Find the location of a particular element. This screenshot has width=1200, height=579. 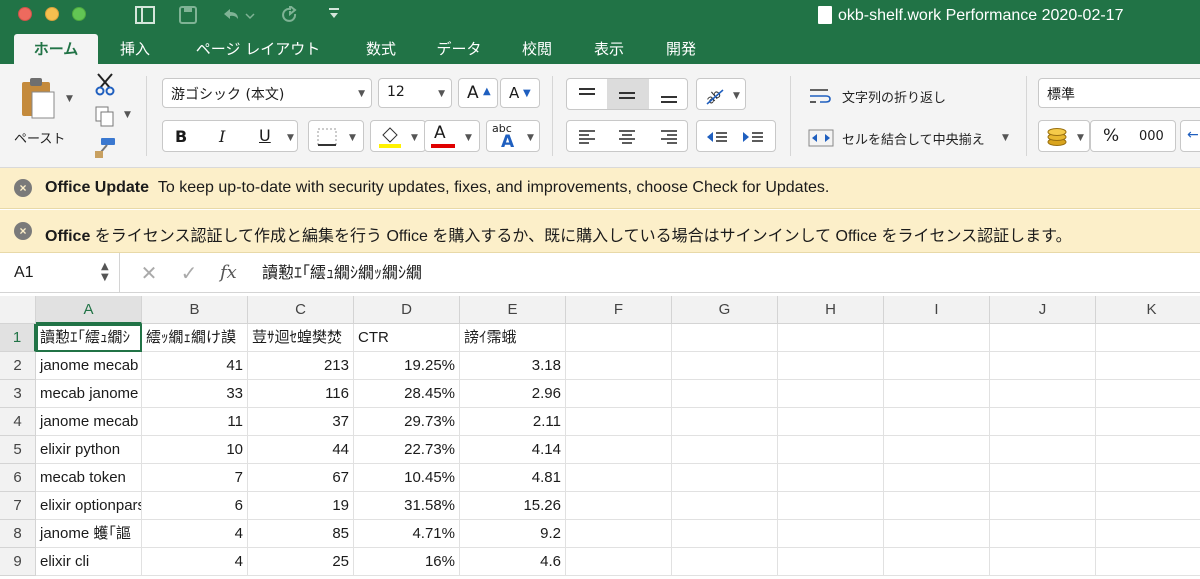

italic-button: I is located at coordinates (222, 136).